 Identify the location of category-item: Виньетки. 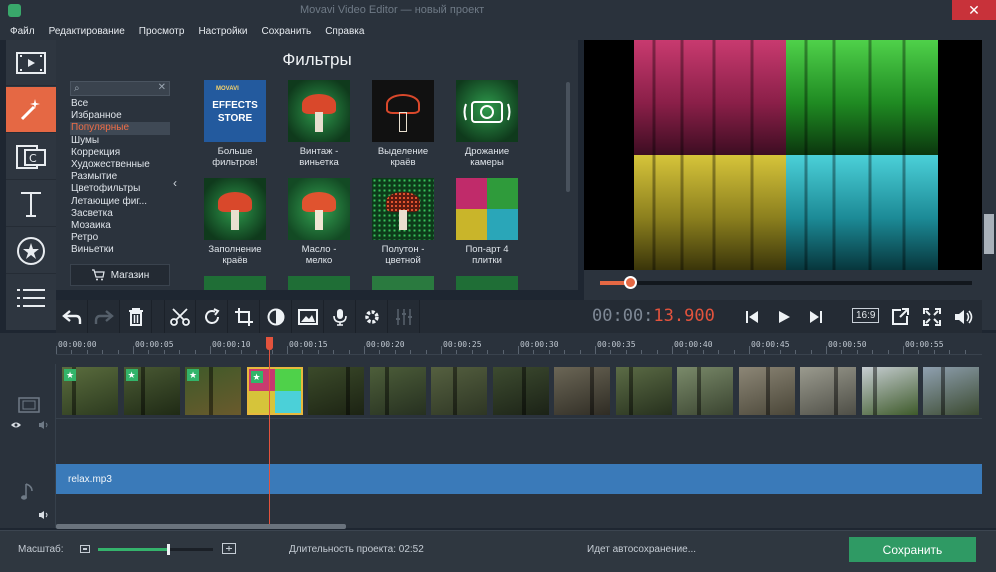
(120, 250).